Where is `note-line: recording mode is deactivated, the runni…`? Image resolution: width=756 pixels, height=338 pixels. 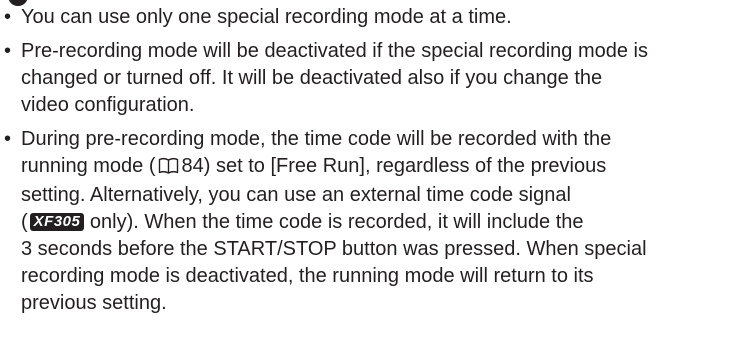
note-line: recording mode is deactivated, the runni… is located at coordinates (307, 276).